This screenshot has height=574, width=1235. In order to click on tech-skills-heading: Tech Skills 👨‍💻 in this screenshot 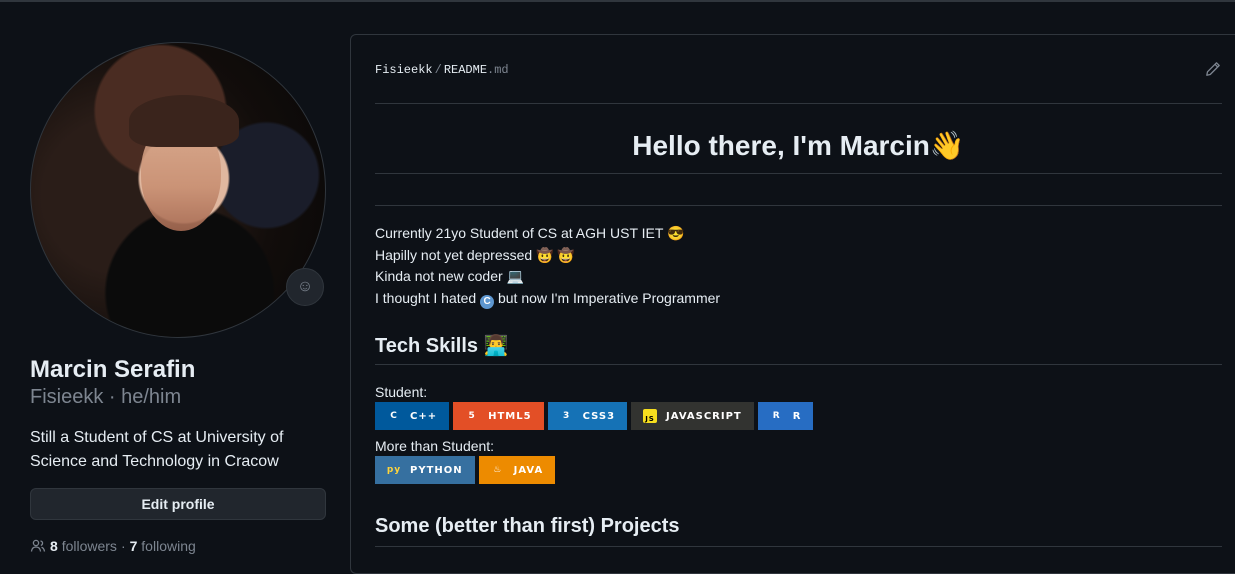, I will do `click(442, 346)`.